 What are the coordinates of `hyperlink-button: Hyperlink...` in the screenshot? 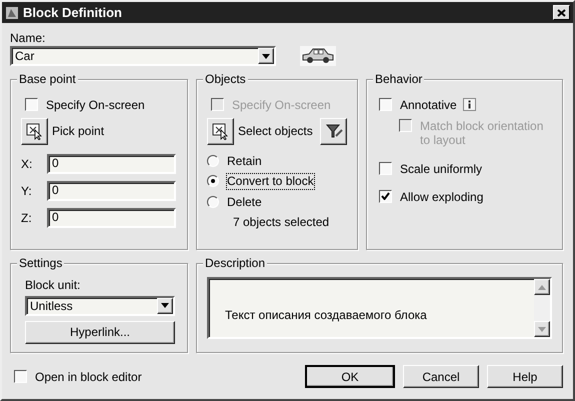 It's located at (100, 332).